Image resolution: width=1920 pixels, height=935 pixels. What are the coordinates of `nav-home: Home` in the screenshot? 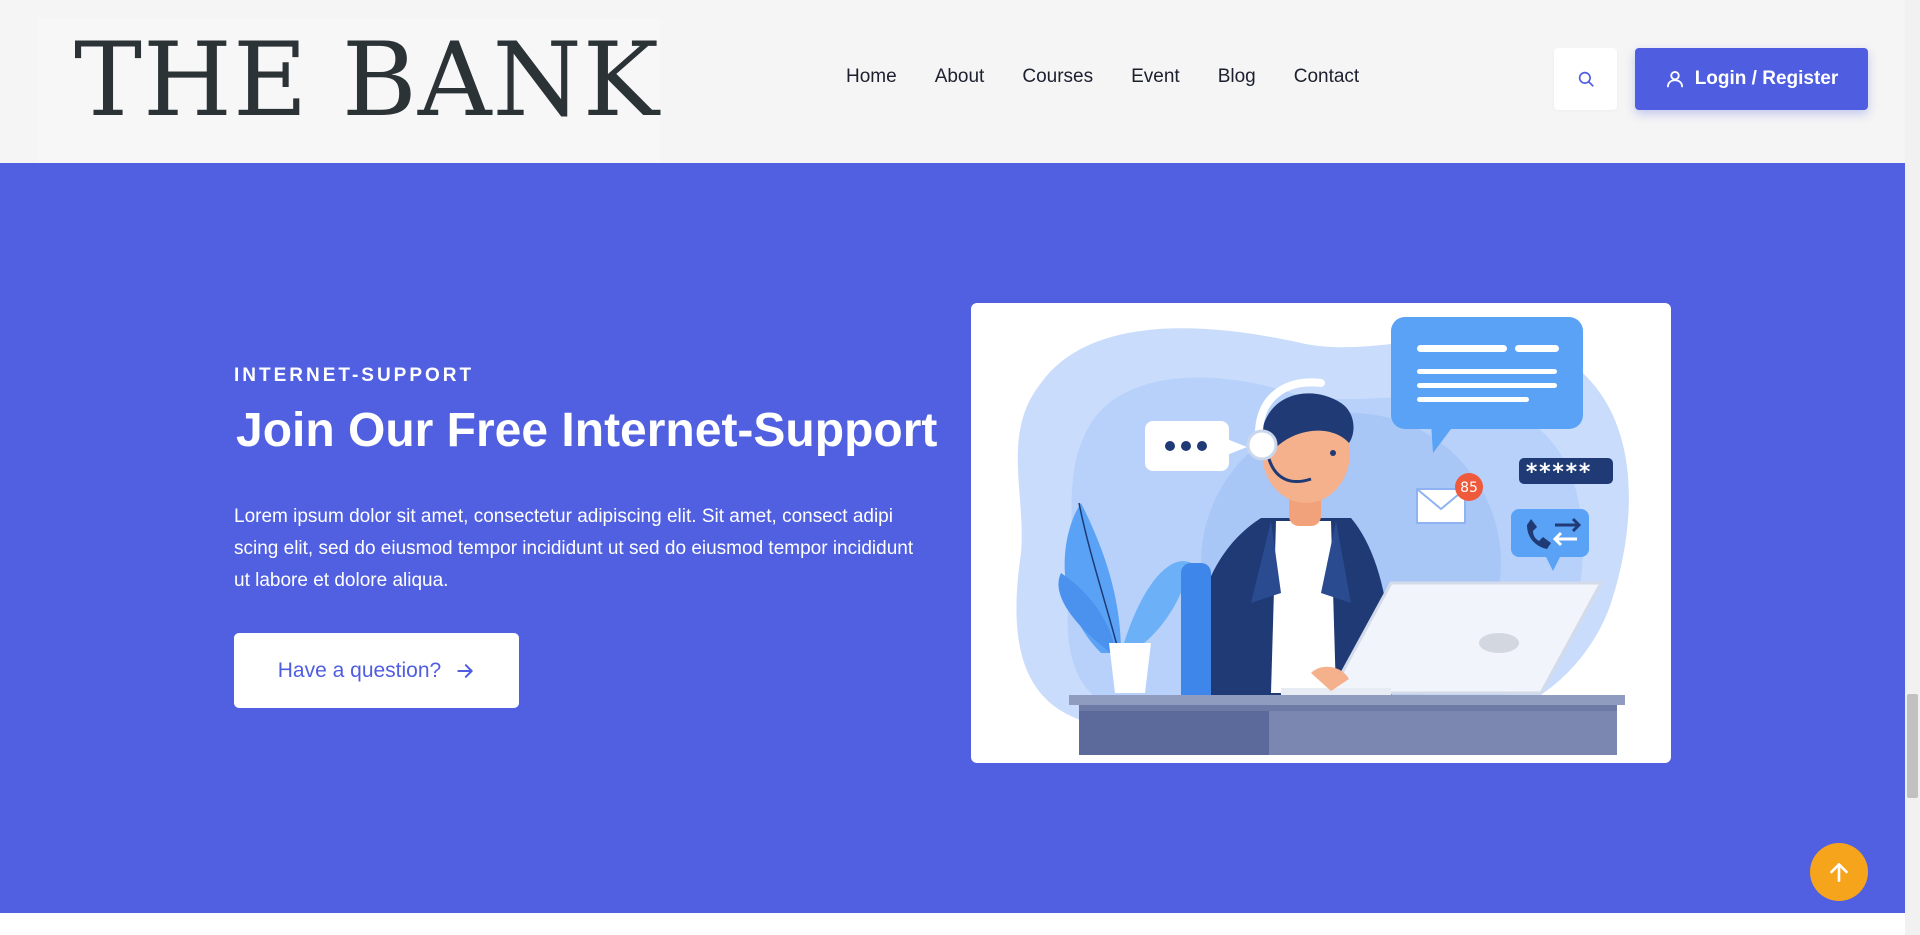 It's located at (871, 77).